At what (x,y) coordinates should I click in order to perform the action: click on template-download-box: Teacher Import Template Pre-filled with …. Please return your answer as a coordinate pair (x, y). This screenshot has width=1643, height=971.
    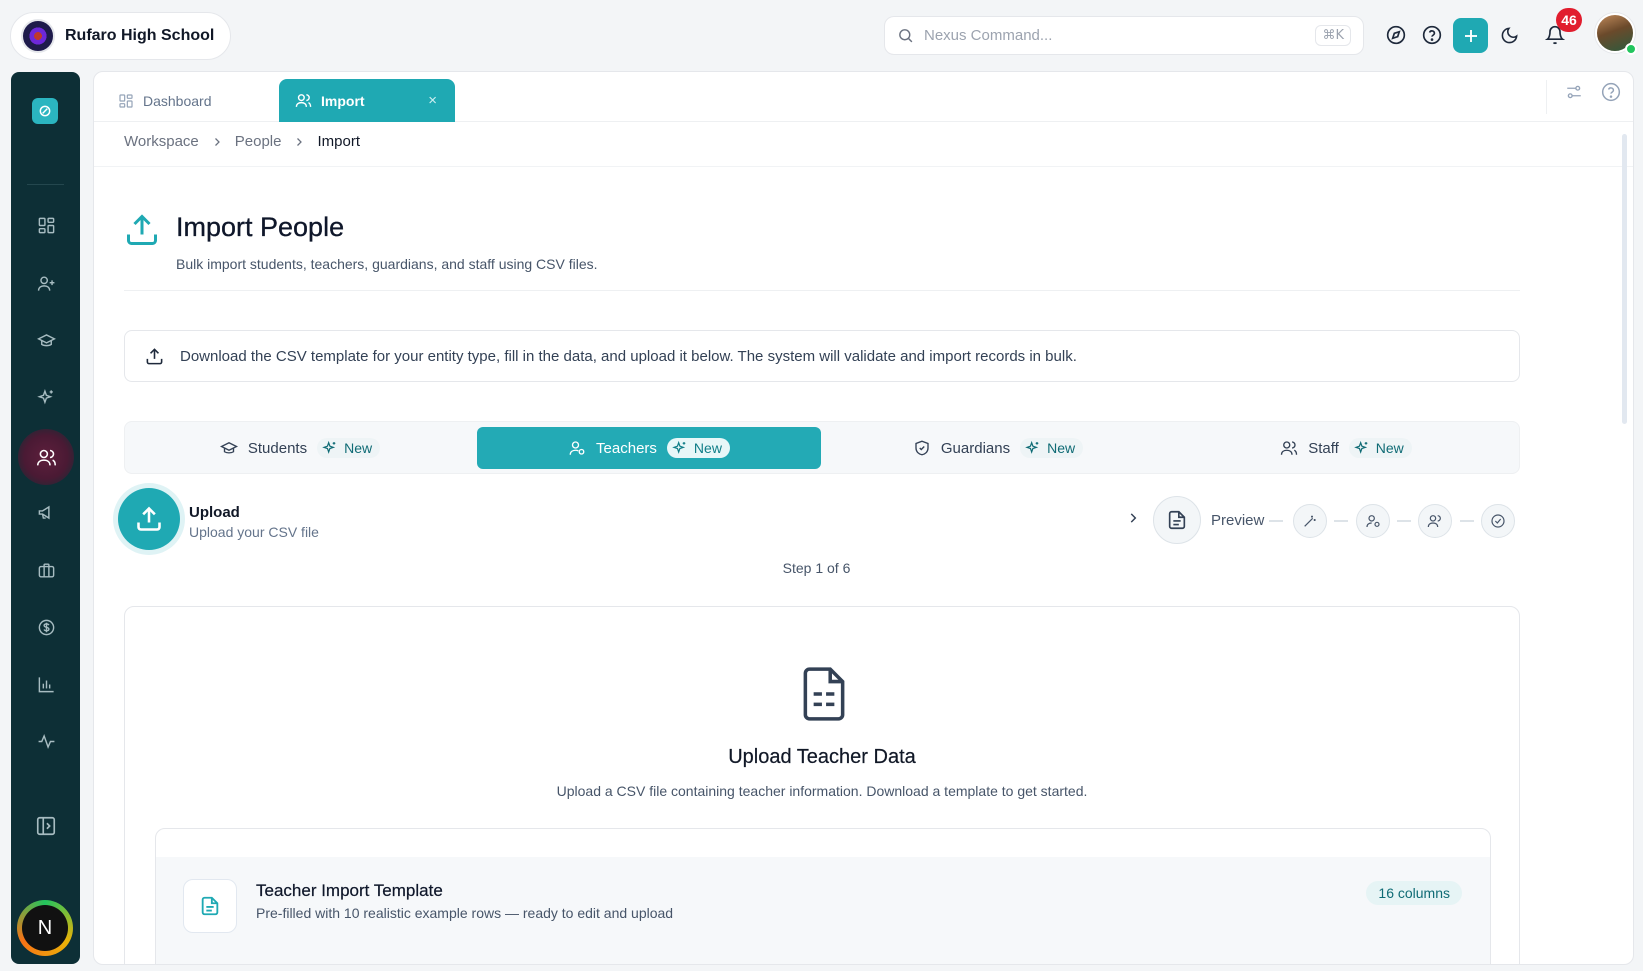
    Looking at the image, I should click on (823, 896).